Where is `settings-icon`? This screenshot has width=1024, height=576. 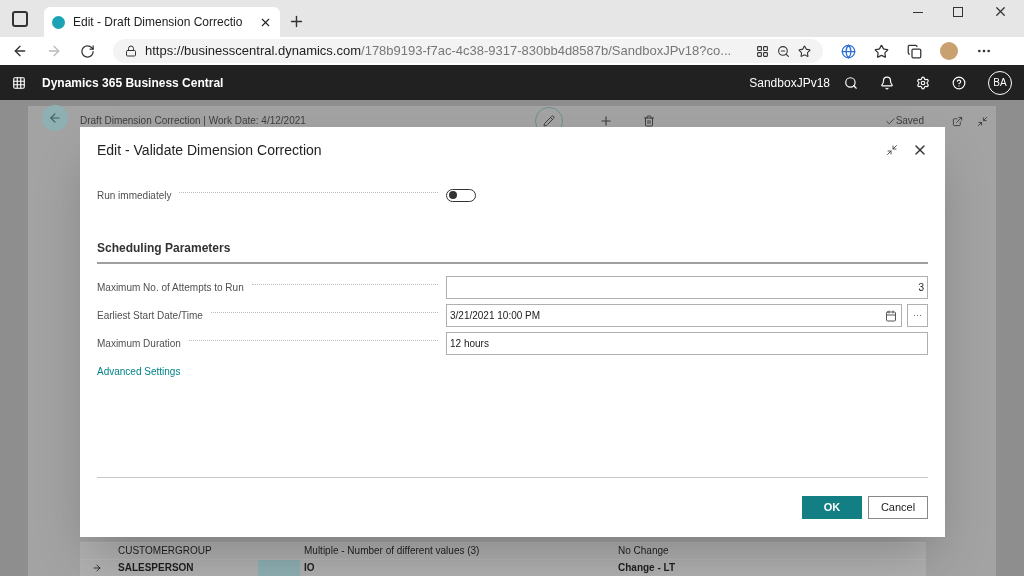 settings-icon is located at coordinates (923, 82).